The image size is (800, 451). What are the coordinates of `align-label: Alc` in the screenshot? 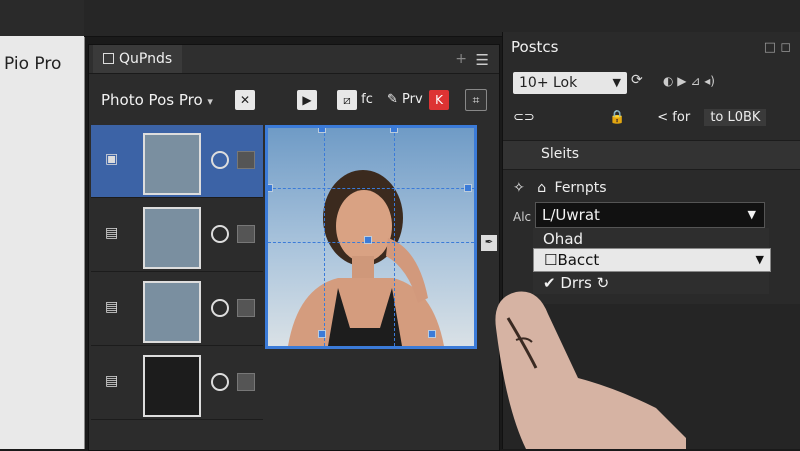 It's located at (522, 217).